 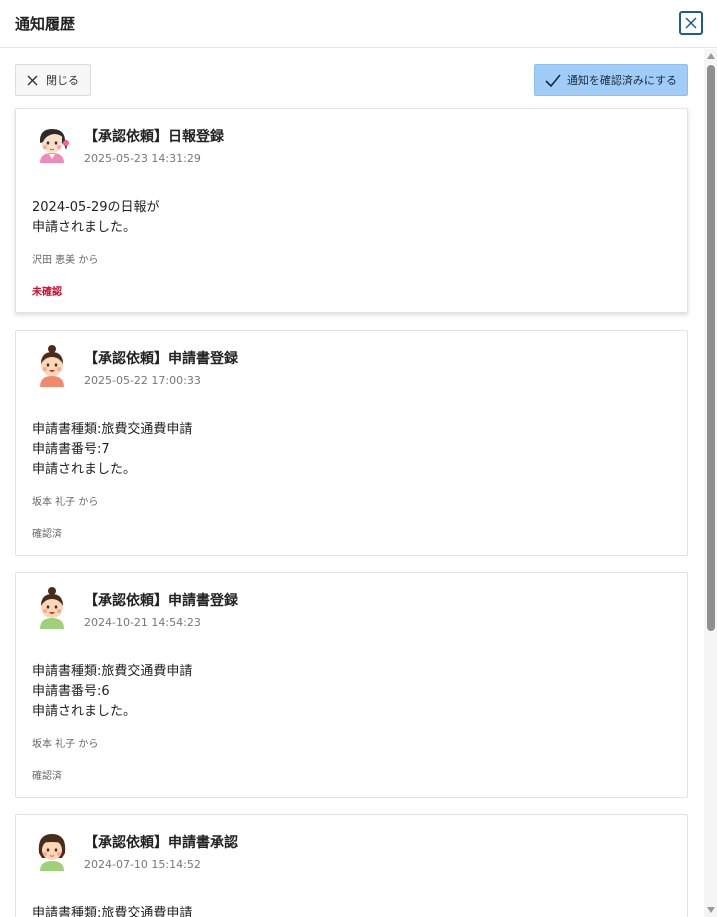 I want to click on toolbar: 閉じる 通知を確認済みにする, so click(x=351, y=80).